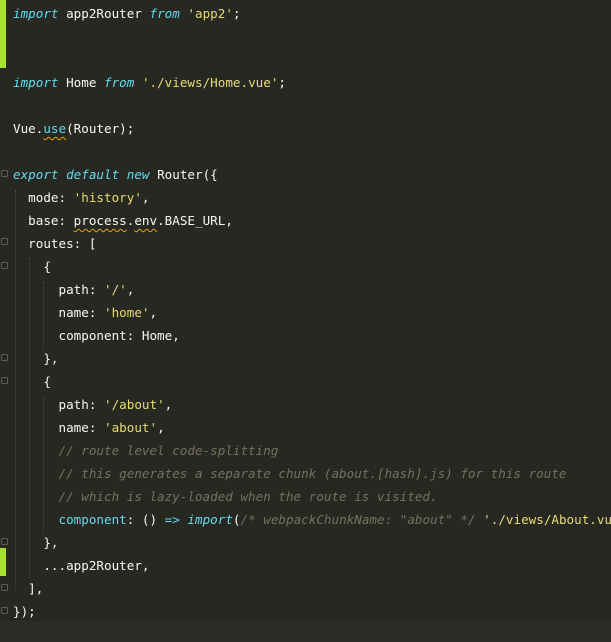 The height and width of the screenshot is (642, 611). What do you see at coordinates (107, 197) in the screenshot?
I see `code-token: 'history'` at bounding box center [107, 197].